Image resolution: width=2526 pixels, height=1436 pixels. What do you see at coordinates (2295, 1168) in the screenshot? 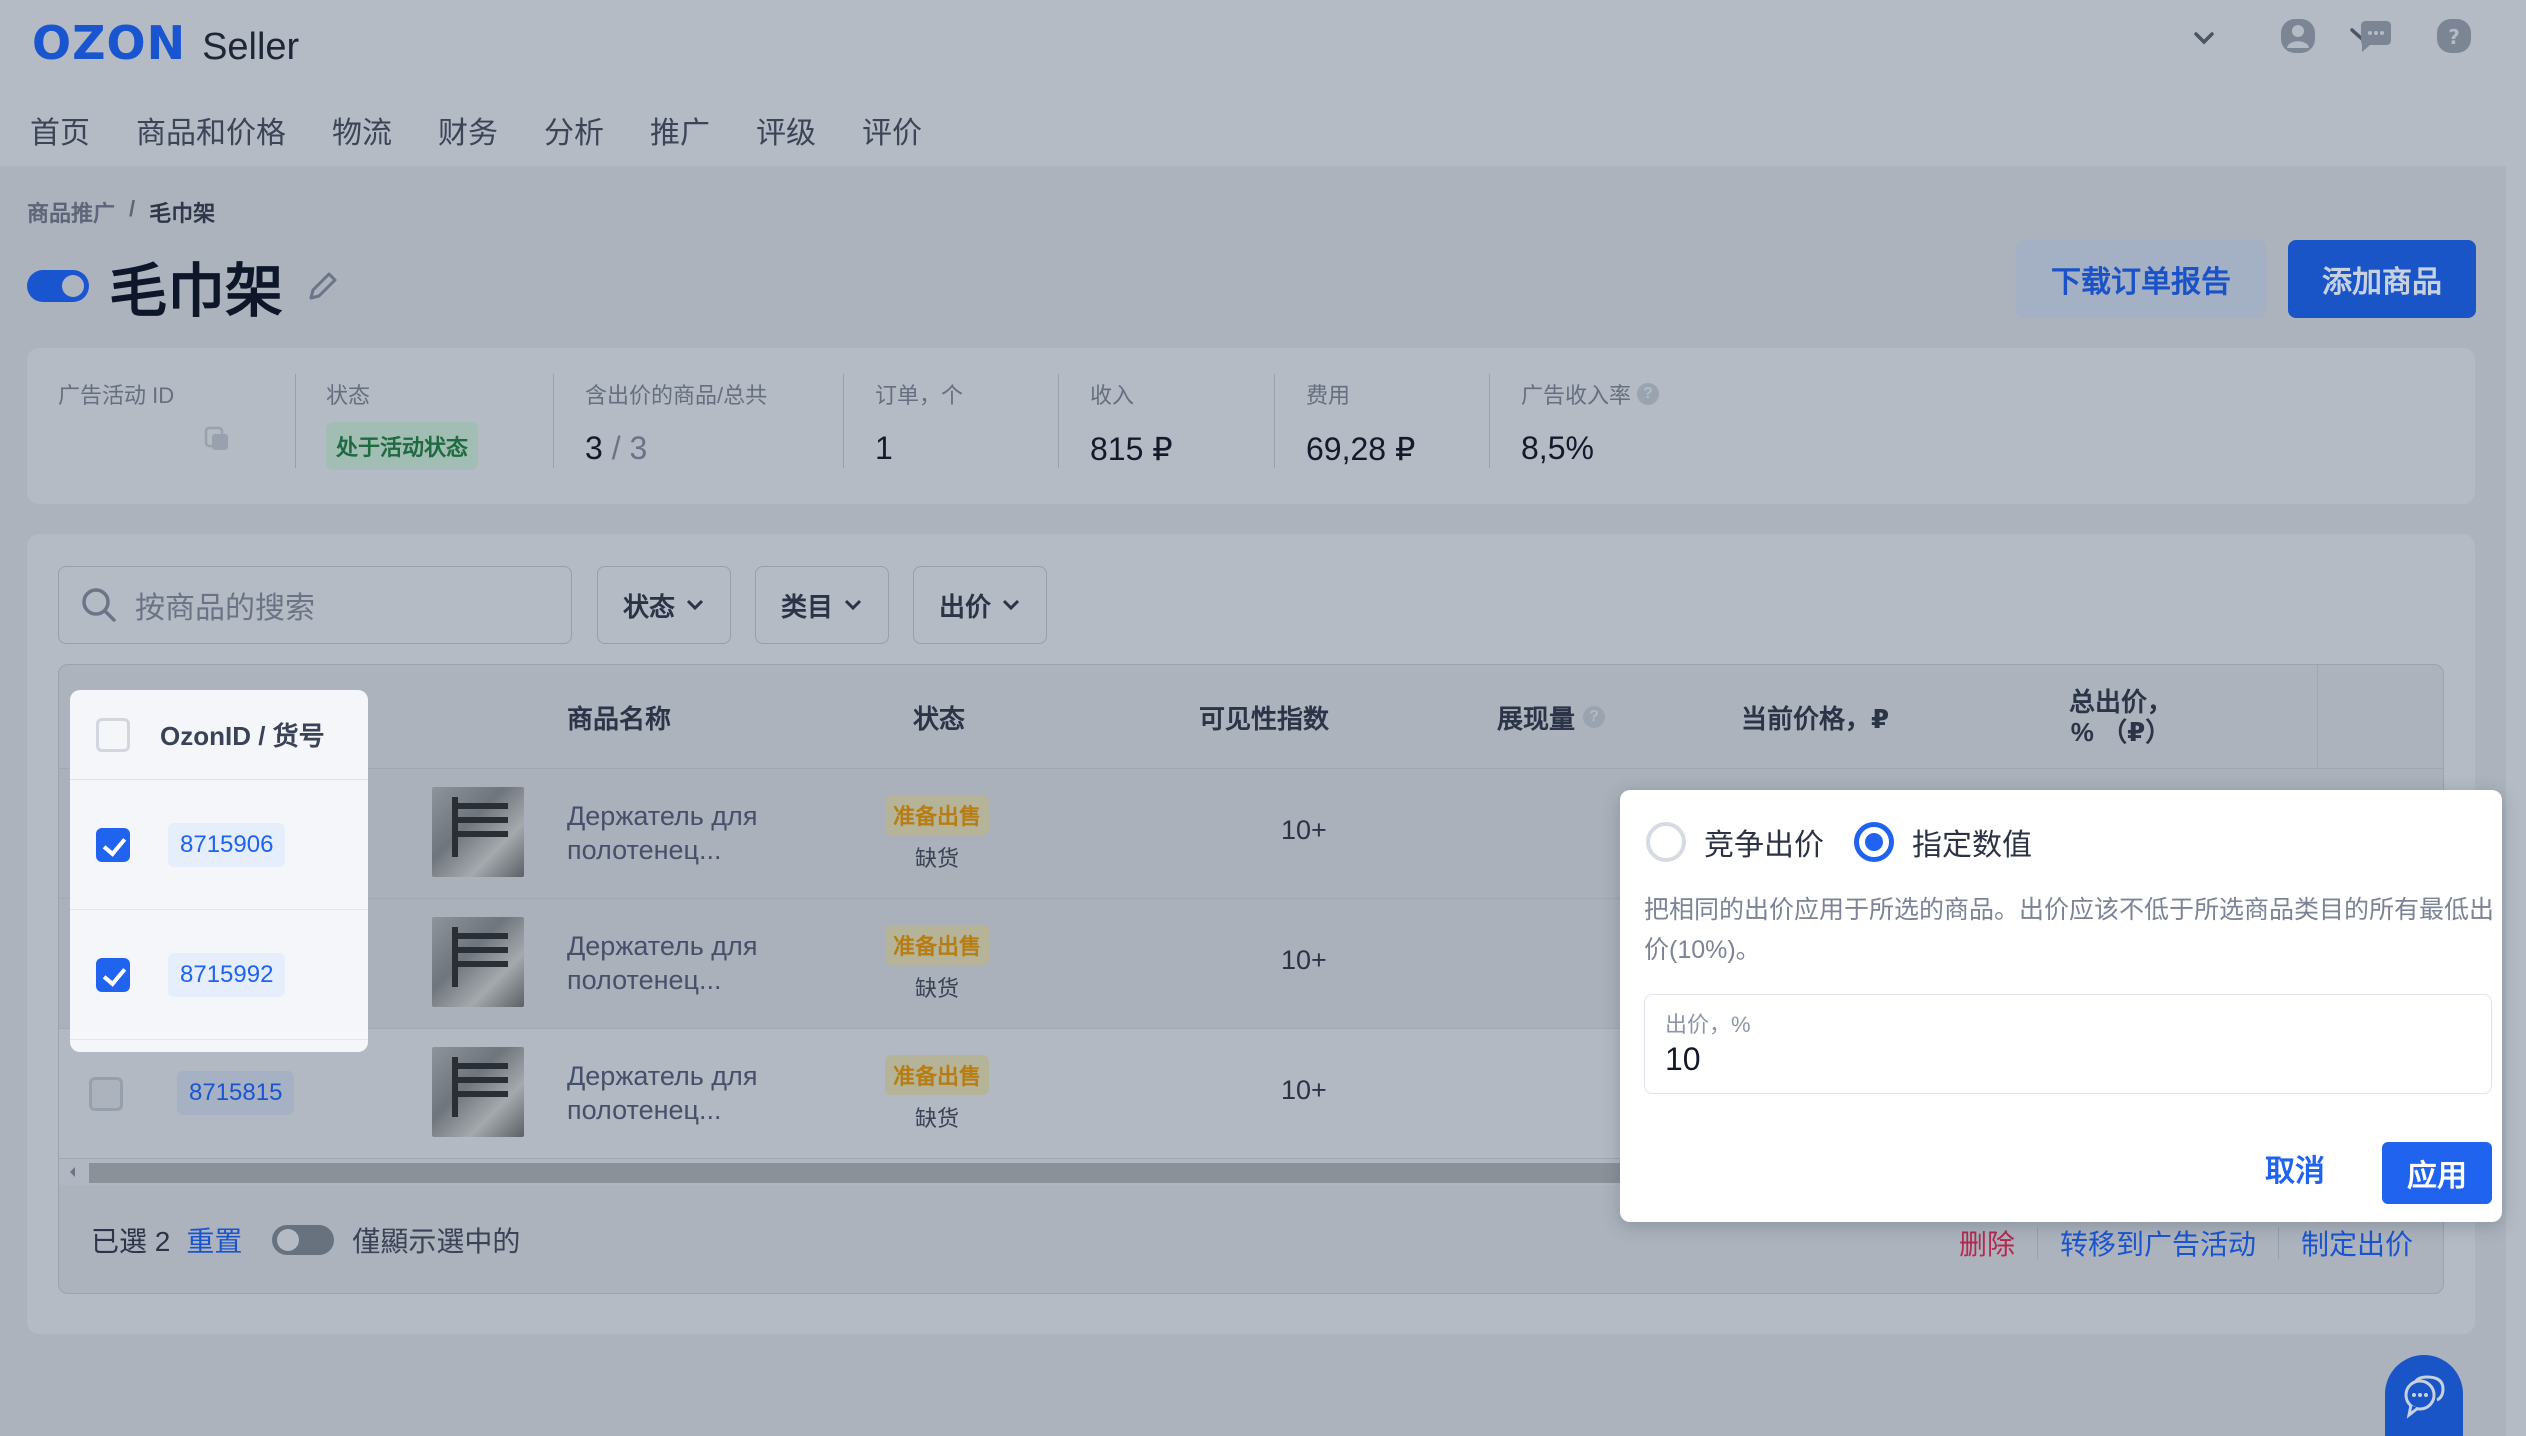
I see `cancel-button: 取消` at bounding box center [2295, 1168].